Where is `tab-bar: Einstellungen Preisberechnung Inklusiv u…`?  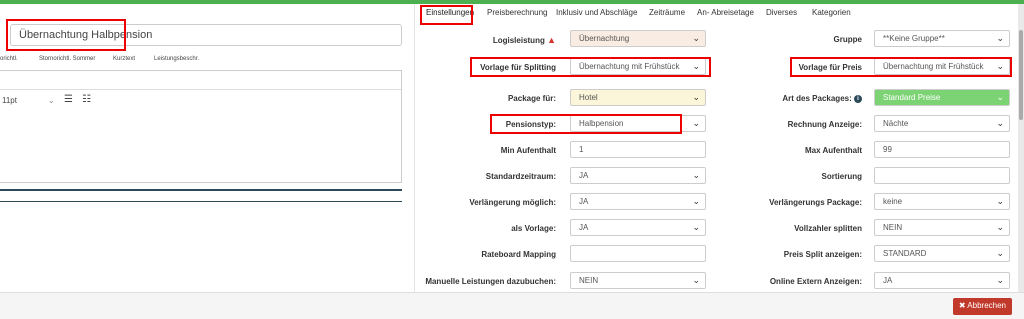
tab-bar: Einstellungen Preisberechnung Inklusiv u… is located at coordinates (425, 14).